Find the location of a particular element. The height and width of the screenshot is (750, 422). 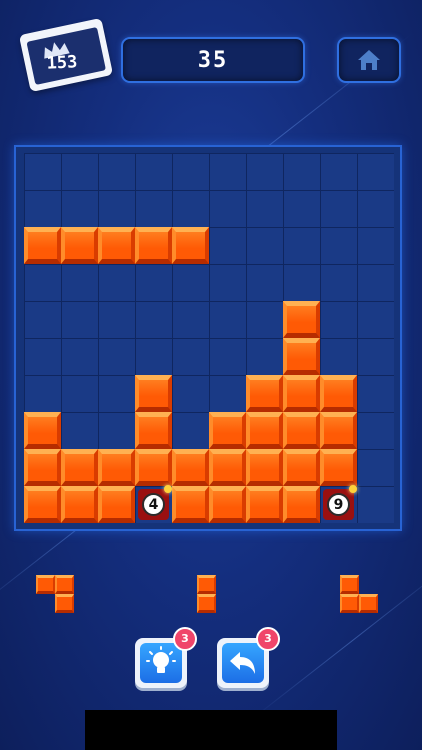

bomb-block: 9 is located at coordinates (340, 502).